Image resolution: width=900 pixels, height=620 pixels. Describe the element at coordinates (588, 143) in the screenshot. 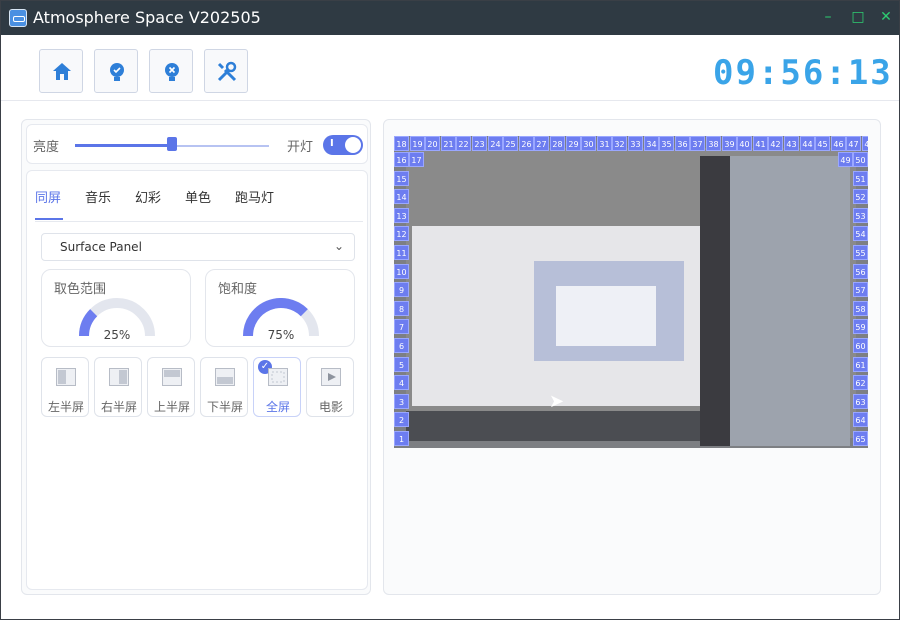

I see `led-top-30: 30` at that location.